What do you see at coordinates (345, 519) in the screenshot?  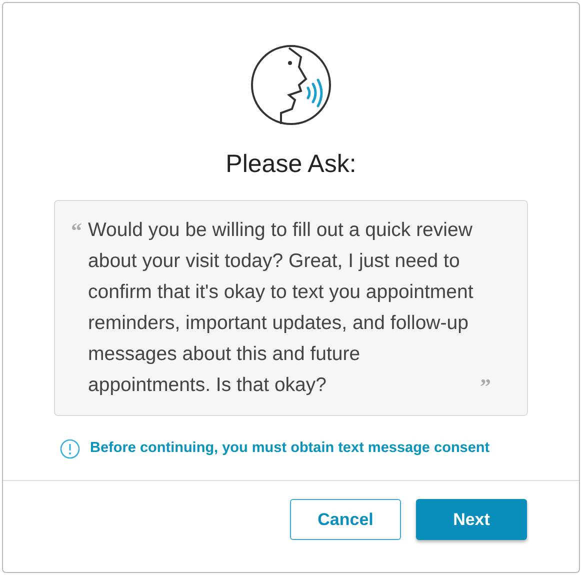 I see `cancel-button: Cancel` at bounding box center [345, 519].